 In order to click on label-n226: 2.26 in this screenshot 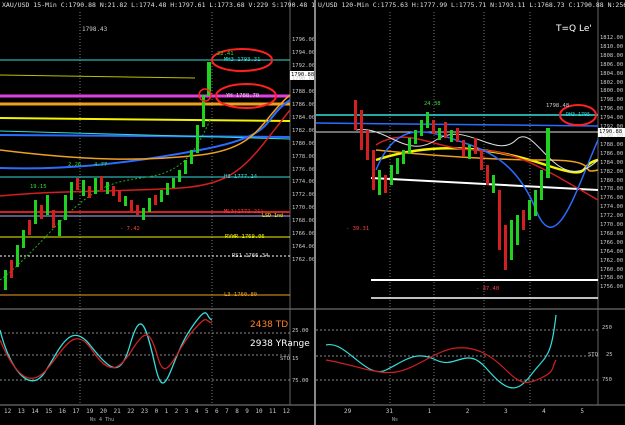, I will do `click(75, 165)`.